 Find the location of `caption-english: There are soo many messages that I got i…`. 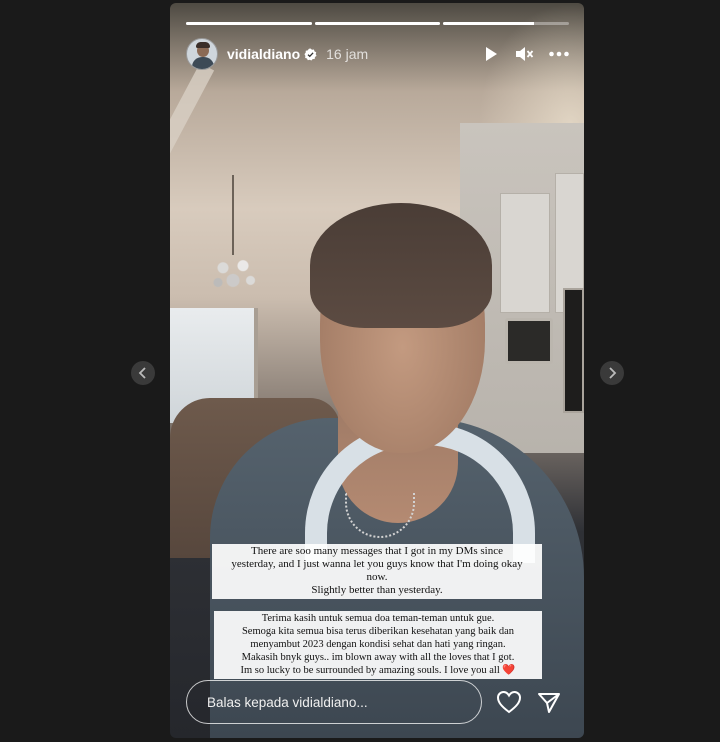

caption-english: There are soo many messages that I got i… is located at coordinates (377, 571).